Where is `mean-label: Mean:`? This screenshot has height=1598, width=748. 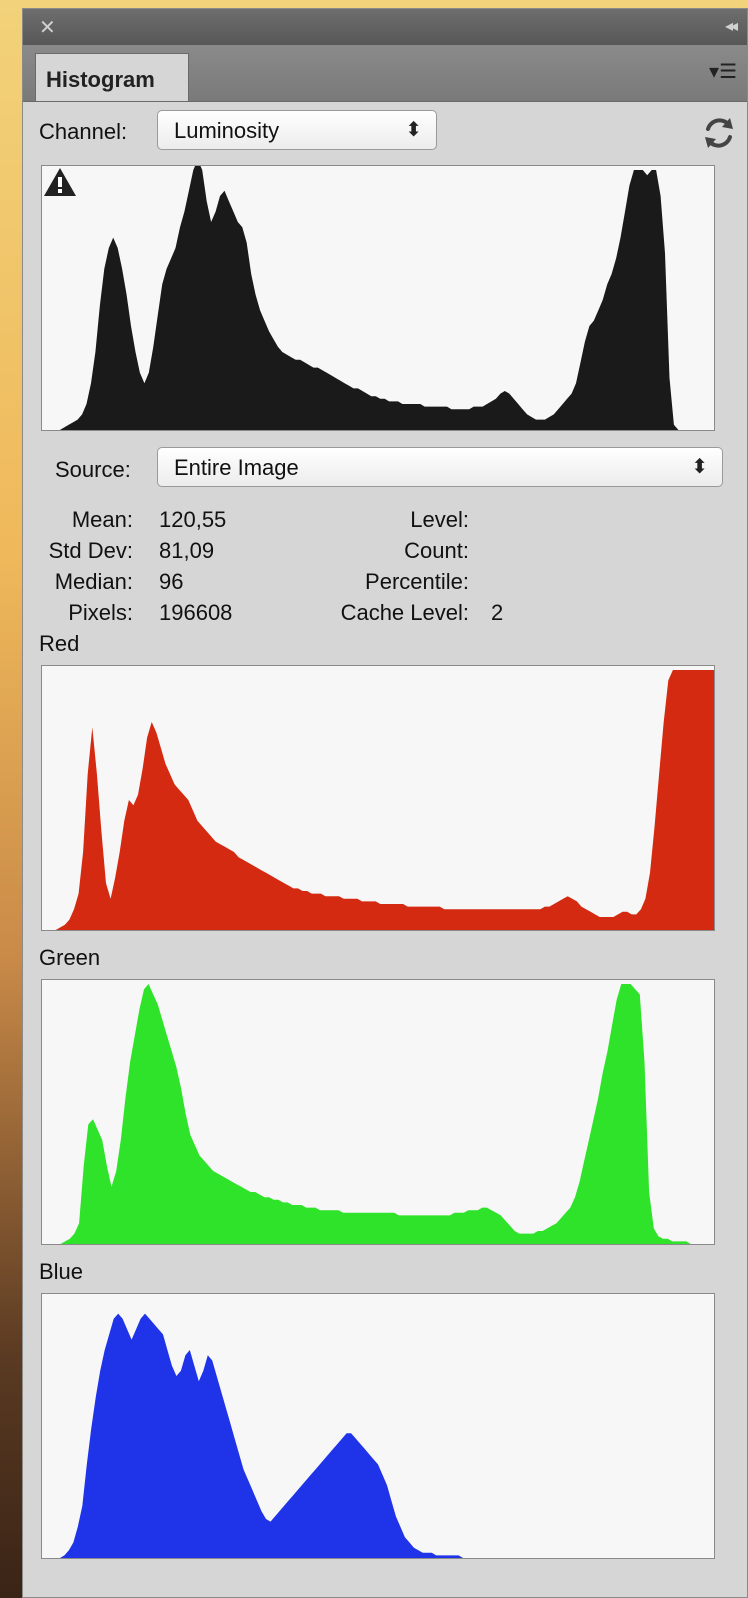
mean-label: Mean: is located at coordinates (102, 519).